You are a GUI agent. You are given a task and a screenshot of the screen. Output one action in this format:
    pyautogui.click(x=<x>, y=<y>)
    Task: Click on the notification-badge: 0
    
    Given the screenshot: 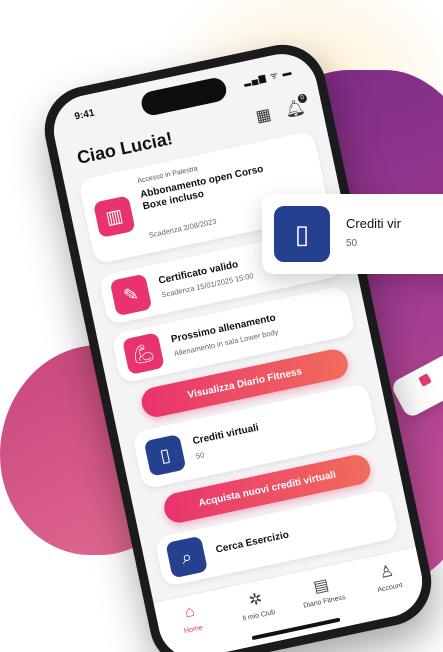 What is the action you would take?
    pyautogui.click(x=302, y=98)
    